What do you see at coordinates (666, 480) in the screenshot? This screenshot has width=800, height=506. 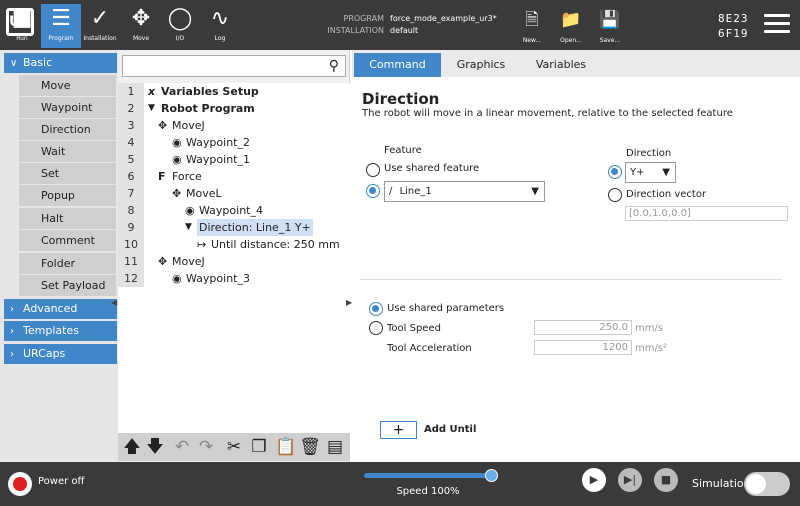 I see `stop-button: ■` at bounding box center [666, 480].